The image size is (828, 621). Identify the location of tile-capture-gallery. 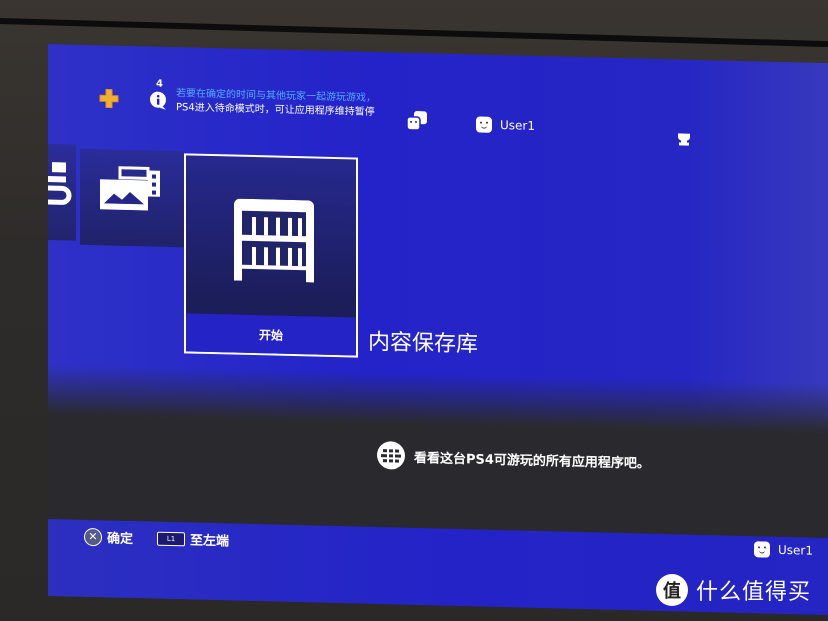
(132, 198).